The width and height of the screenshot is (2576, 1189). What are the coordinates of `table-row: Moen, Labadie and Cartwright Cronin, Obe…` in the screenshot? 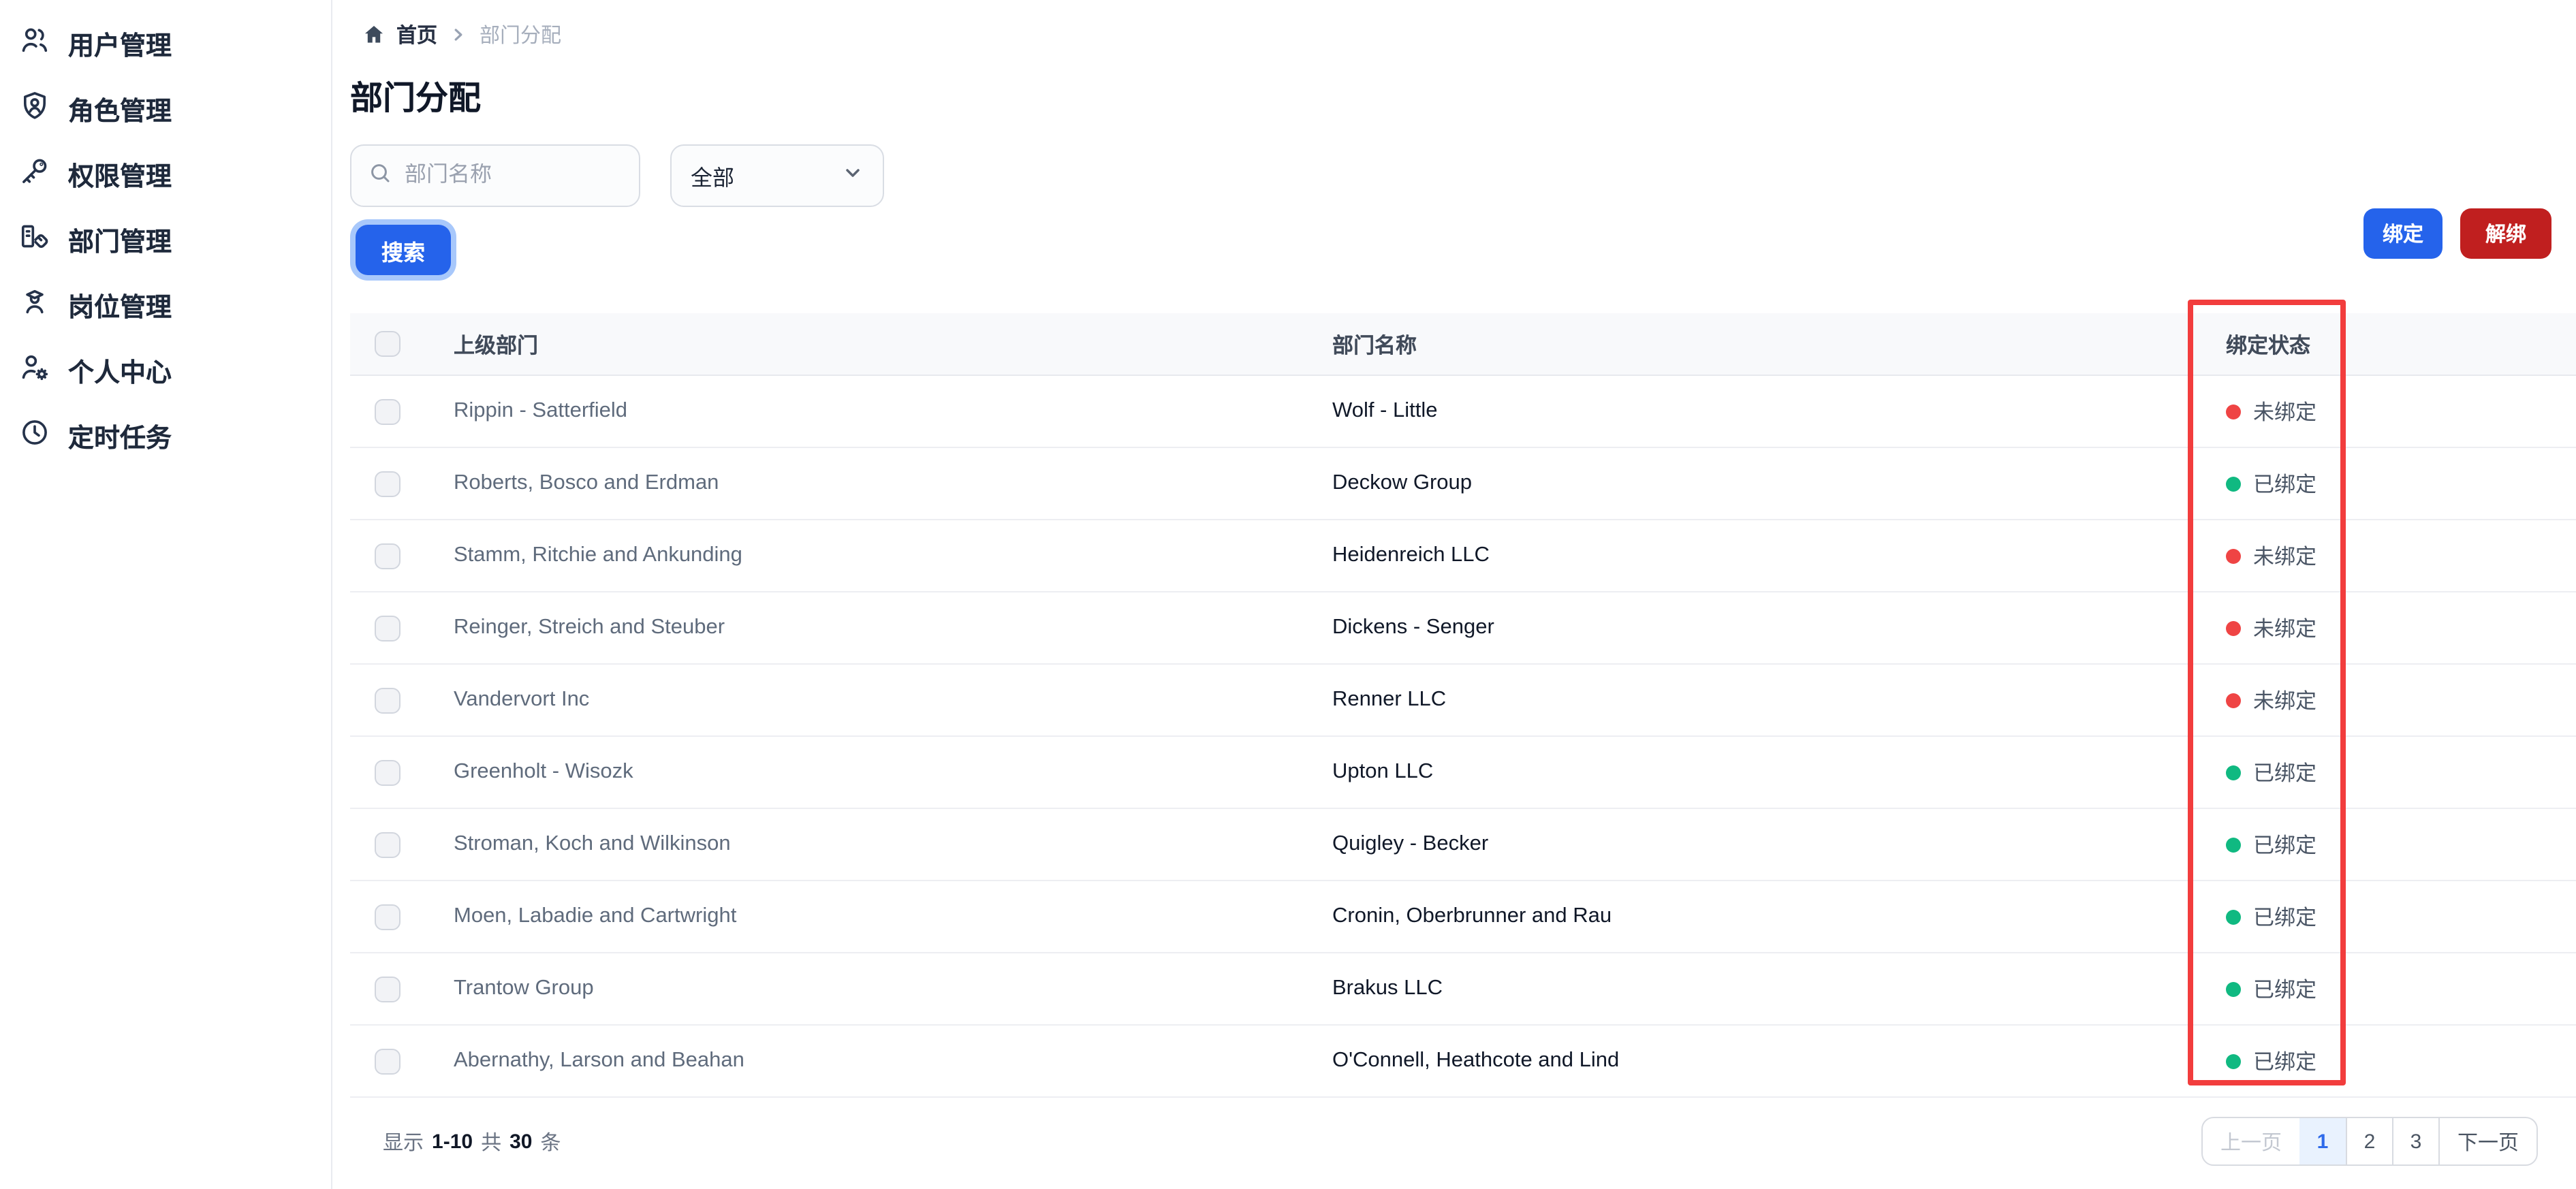 It's located at (1463, 917).